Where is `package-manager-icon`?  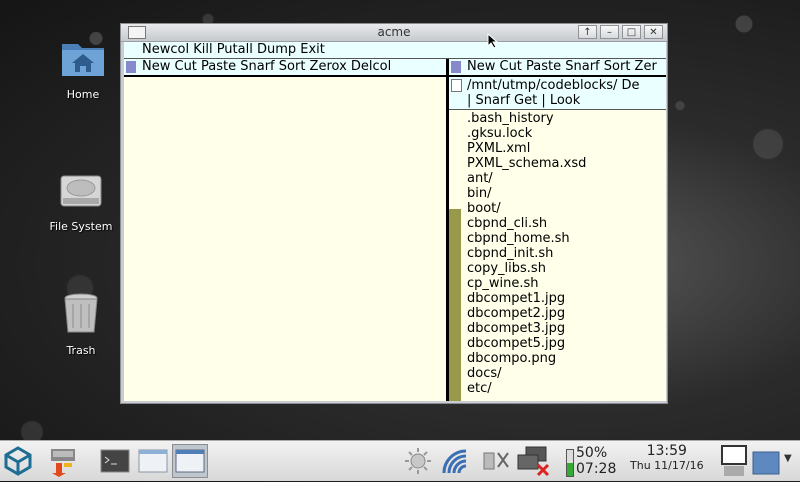 package-manager-icon is located at coordinates (63, 463).